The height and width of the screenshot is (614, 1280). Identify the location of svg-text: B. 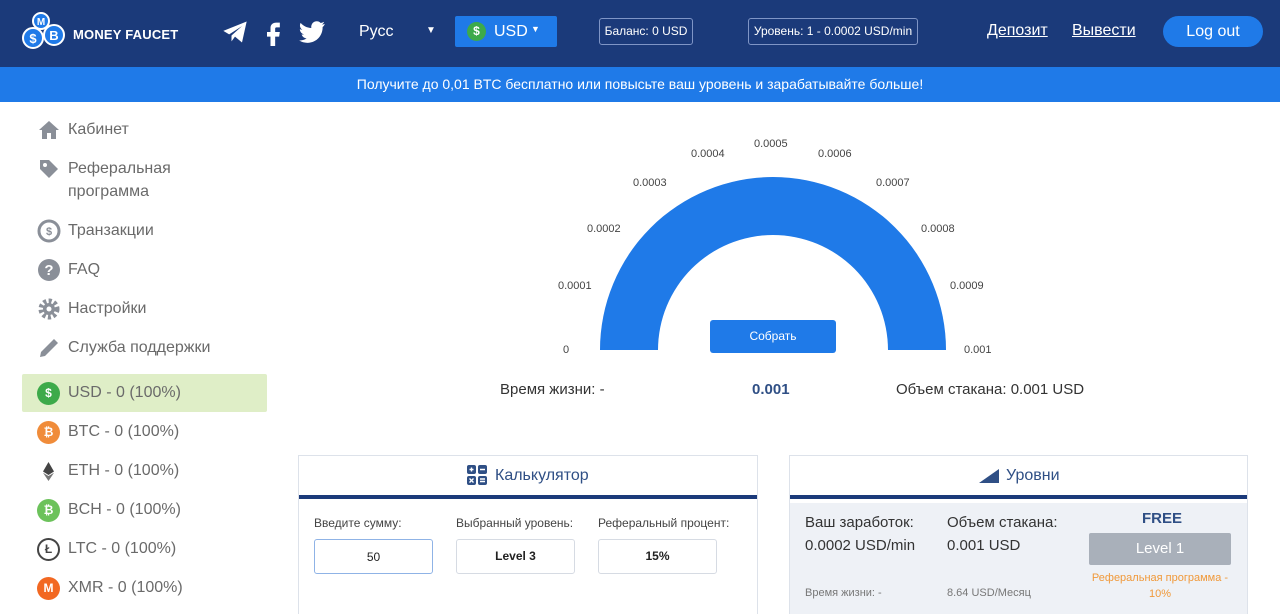
(53, 35).